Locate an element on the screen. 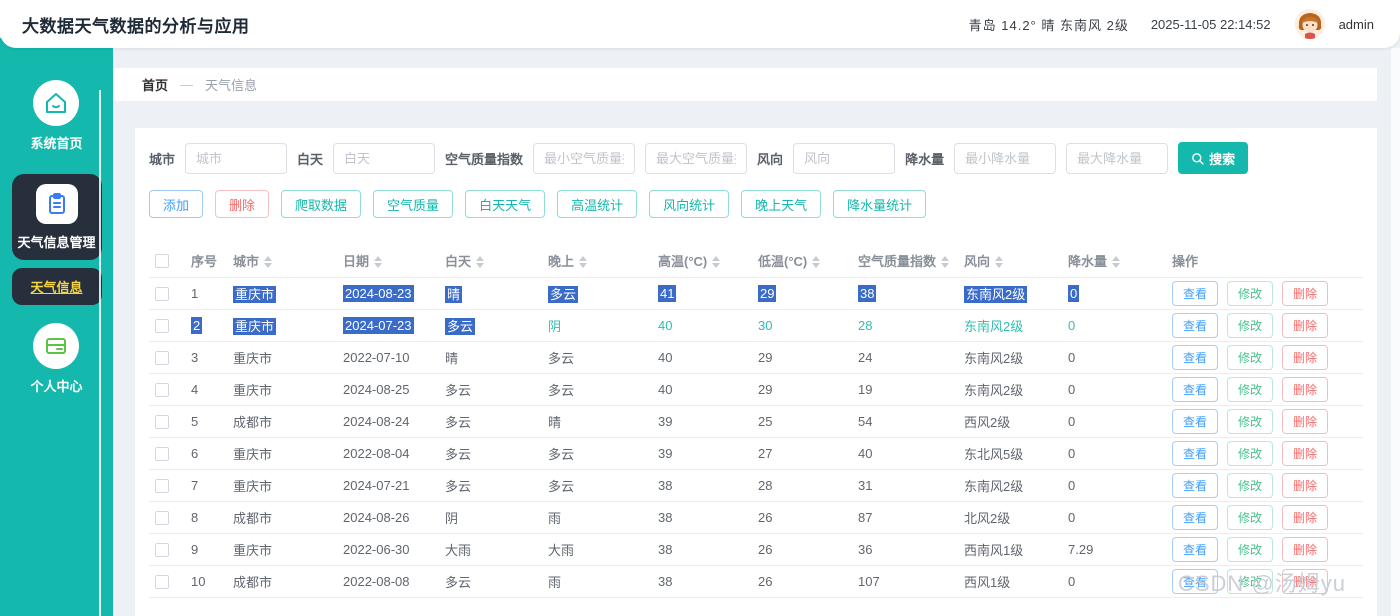 The width and height of the screenshot is (1400, 616). city-input is located at coordinates (236, 158).